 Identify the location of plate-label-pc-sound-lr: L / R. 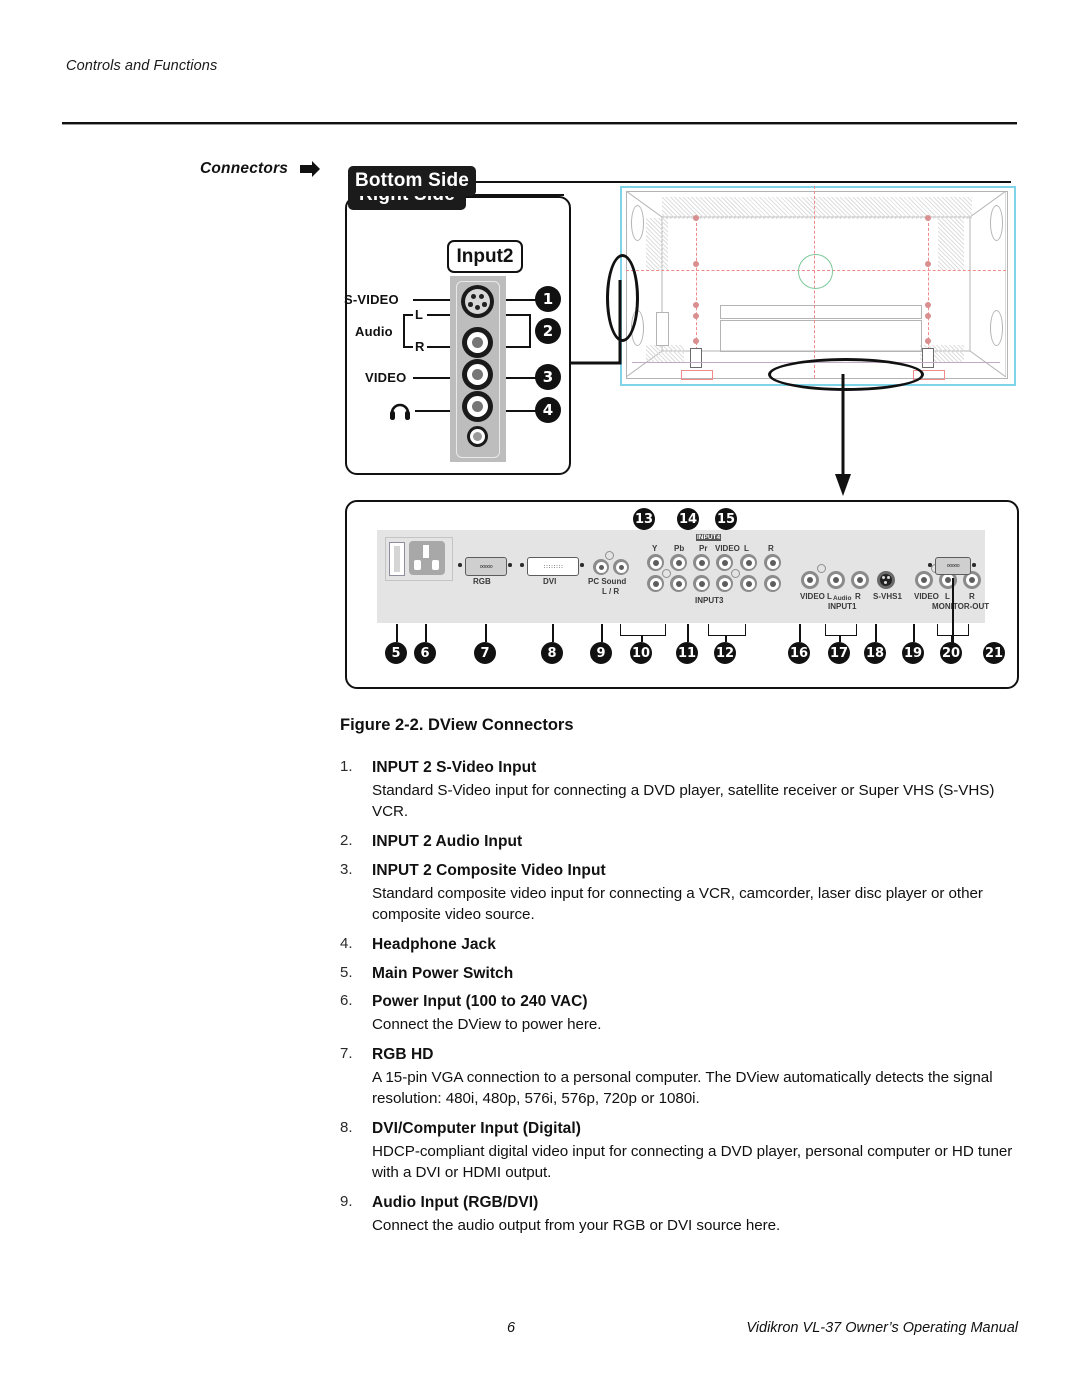
(611, 591).